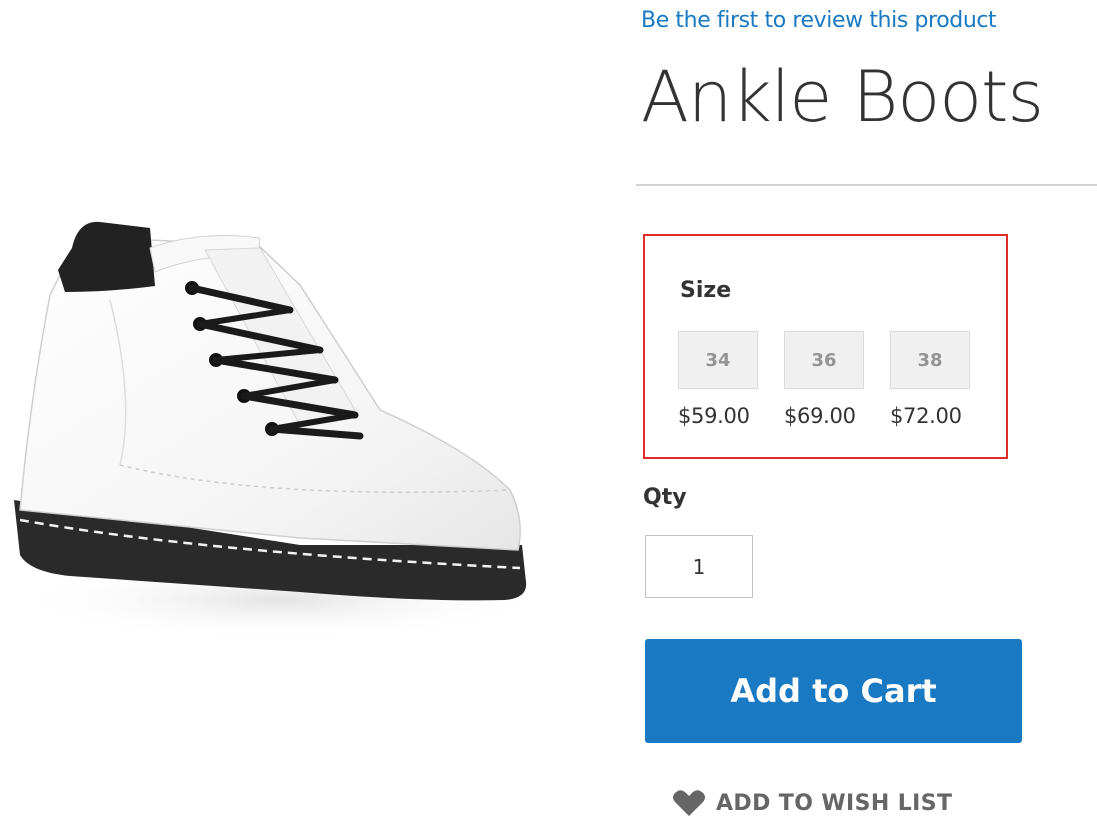  I want to click on size-options: Size 34 36 38 $59.00 $69.00 $72.00, so click(825, 346).